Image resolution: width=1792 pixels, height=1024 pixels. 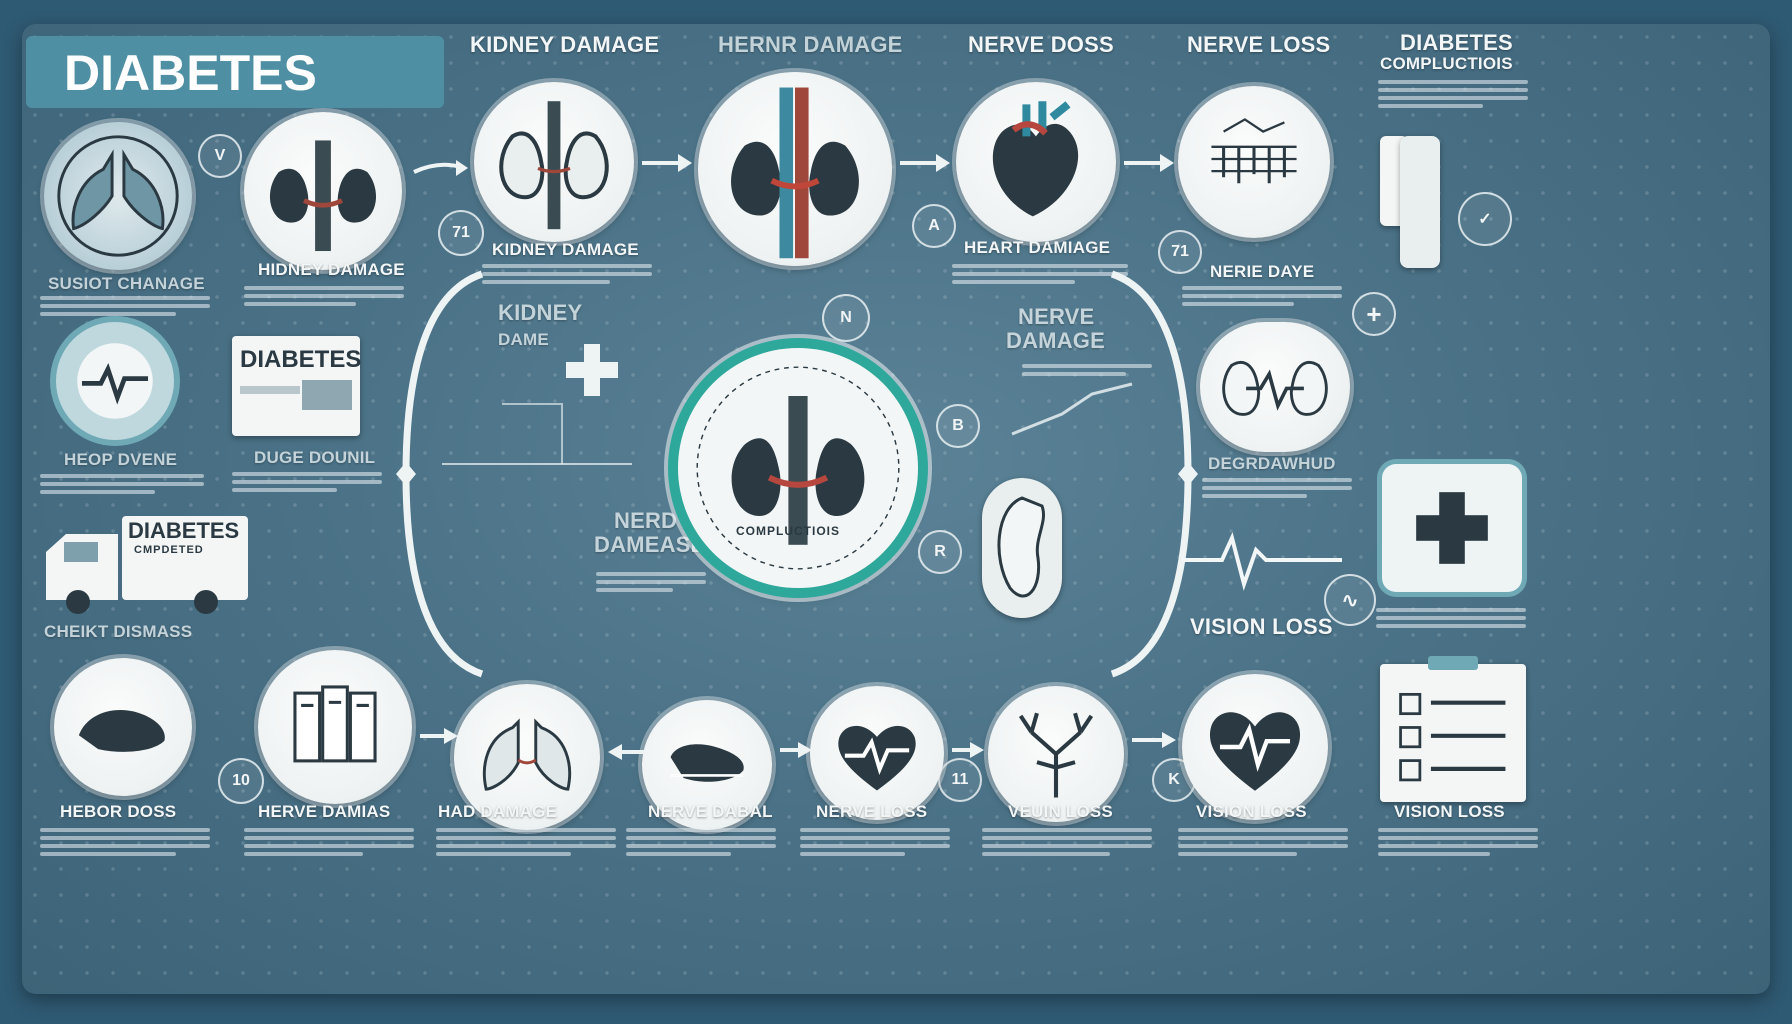 I want to click on clipboard-icon, so click(x=1453, y=729).